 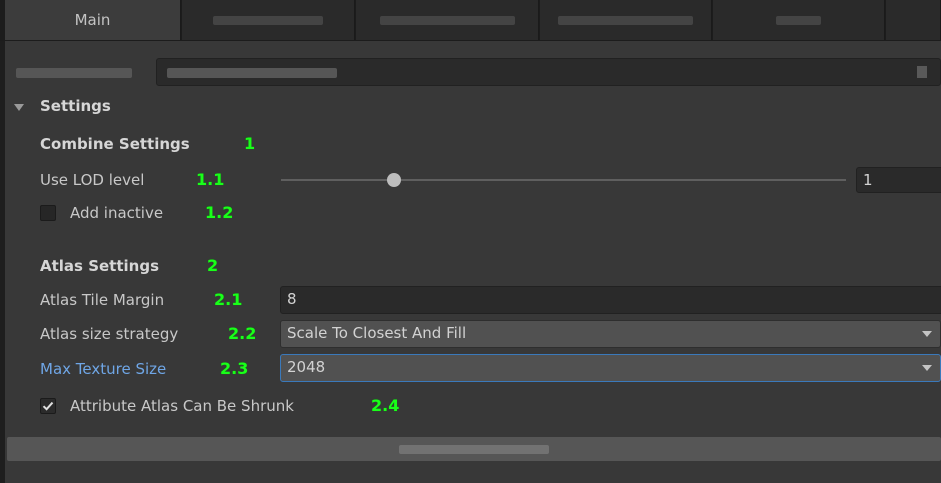 I want to click on atlas-can-be-shrunk-checkbox, so click(x=48, y=406).